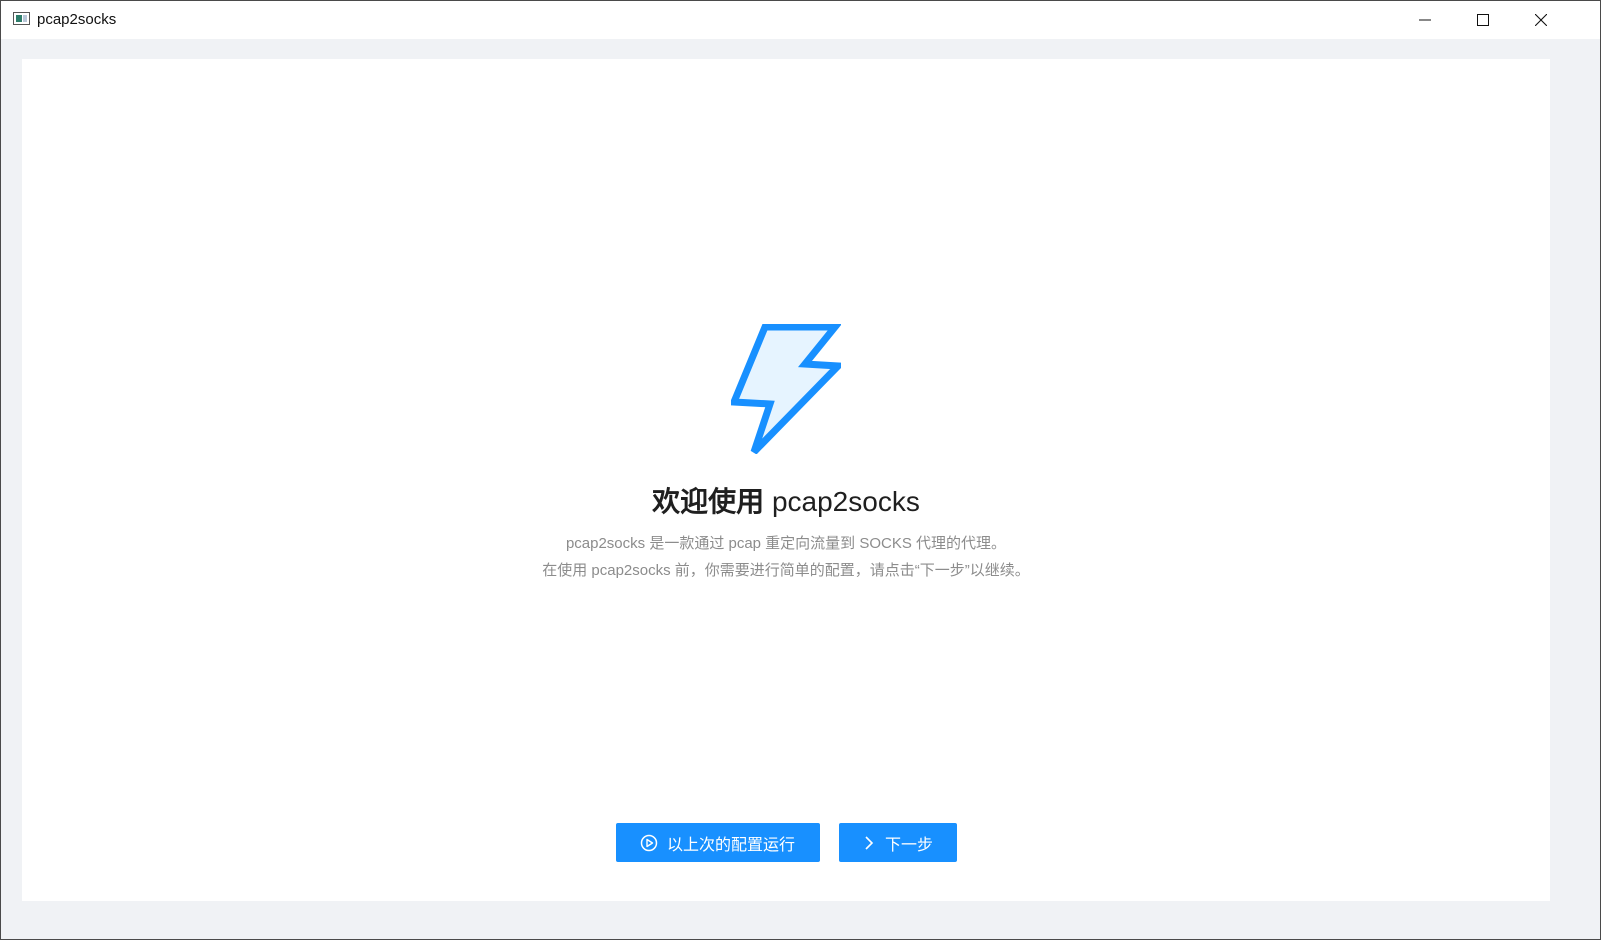  What do you see at coordinates (845, 501) in the screenshot?
I see `welcome-title-brand: pcap2socks` at bounding box center [845, 501].